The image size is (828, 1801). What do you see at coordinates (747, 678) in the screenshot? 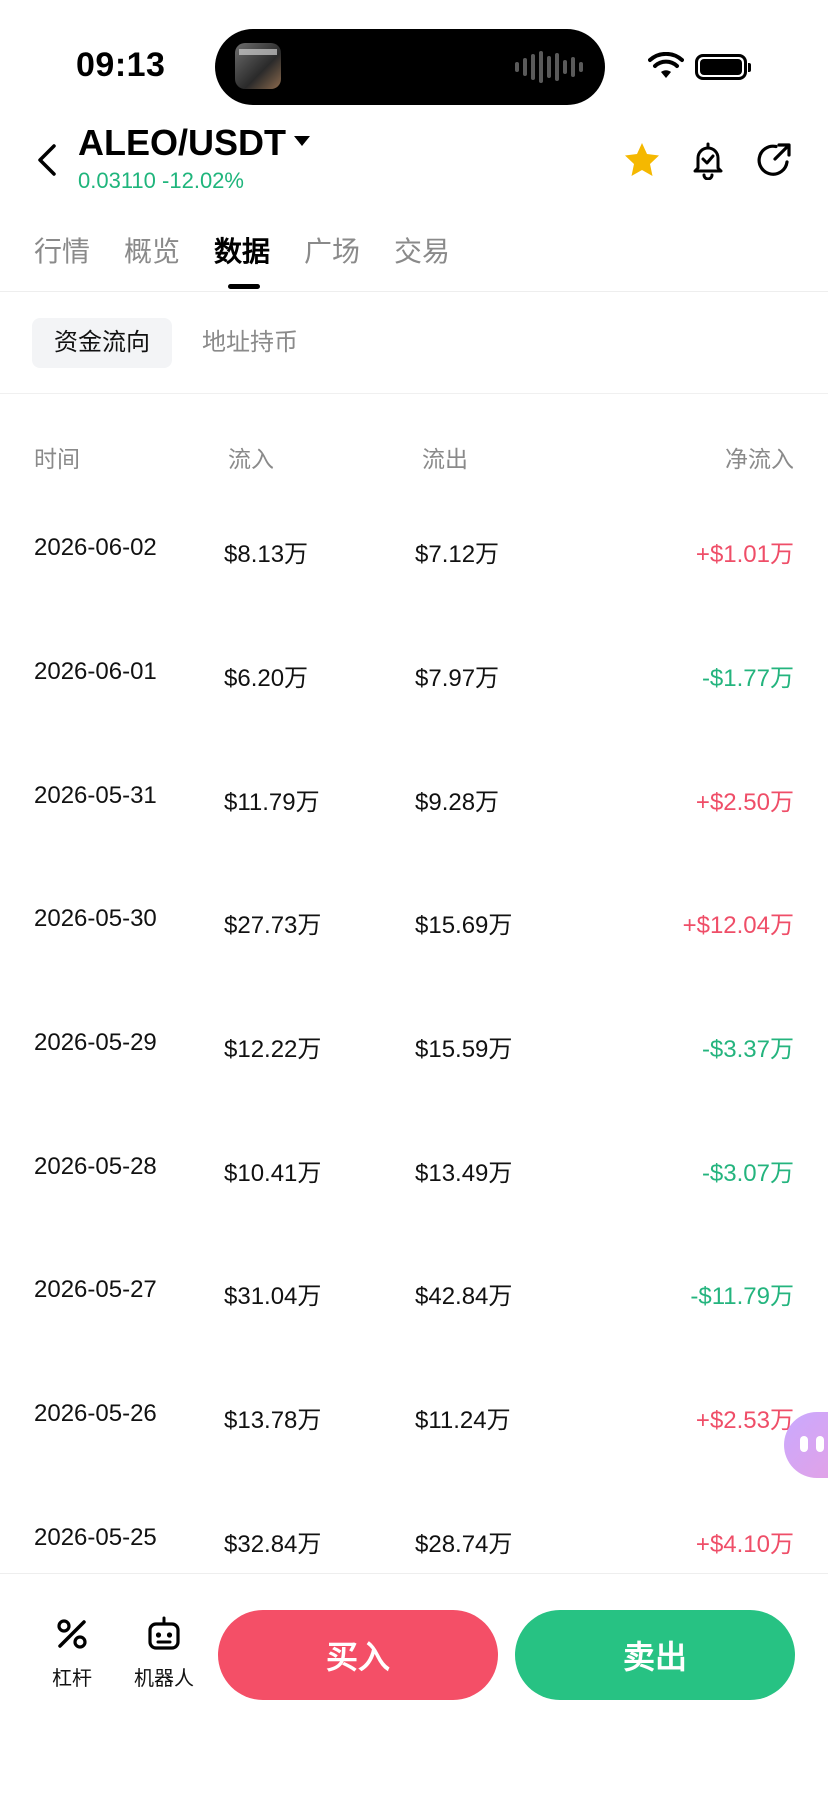
I see `row-net-inflow: -$1.77万` at bounding box center [747, 678].